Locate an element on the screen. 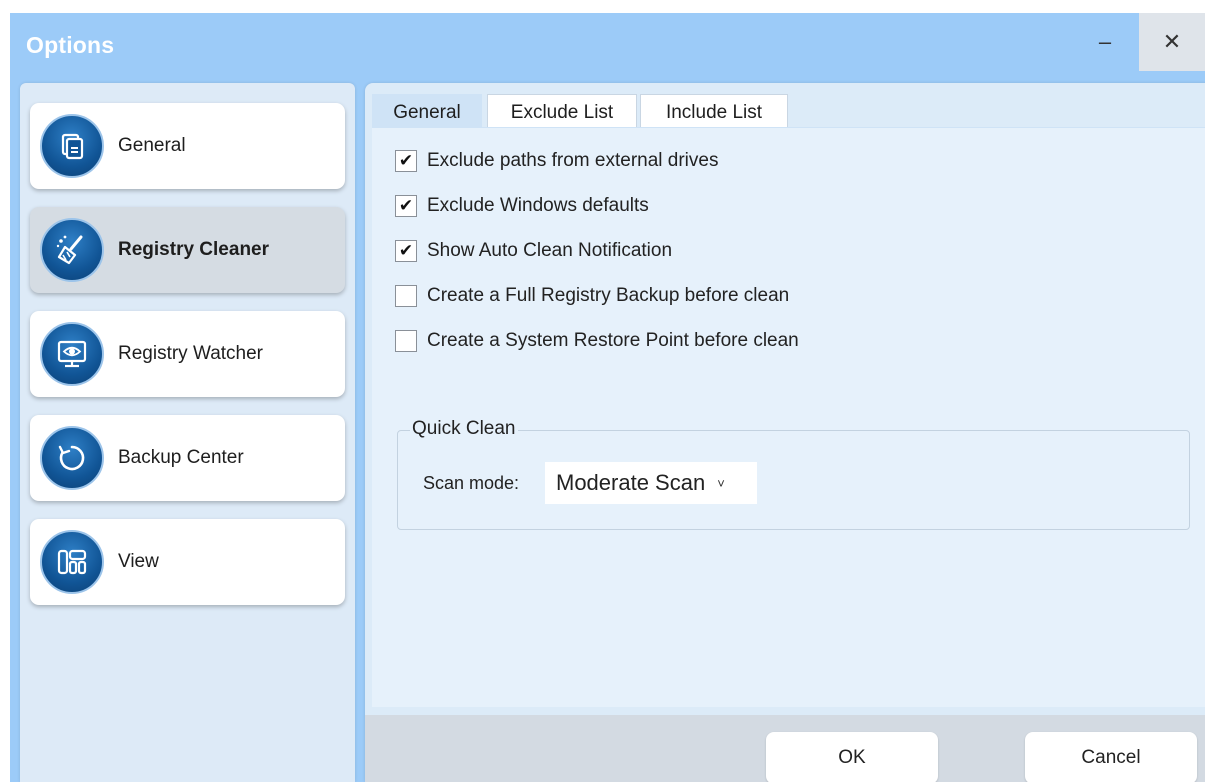  broom-icon is located at coordinates (72, 250).